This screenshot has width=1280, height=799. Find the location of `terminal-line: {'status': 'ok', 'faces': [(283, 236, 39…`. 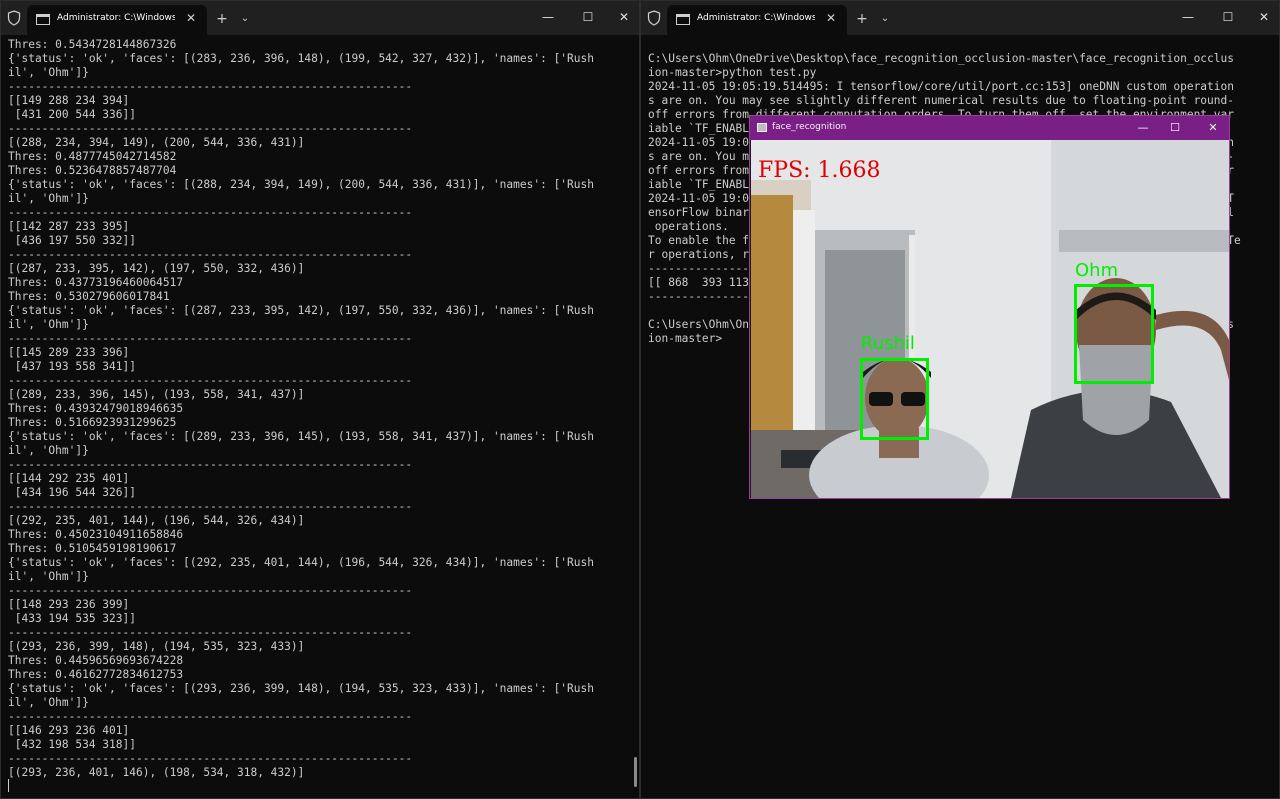

terminal-line: {'status': 'ok', 'faces': [(283, 236, 39… is located at coordinates (301, 58).